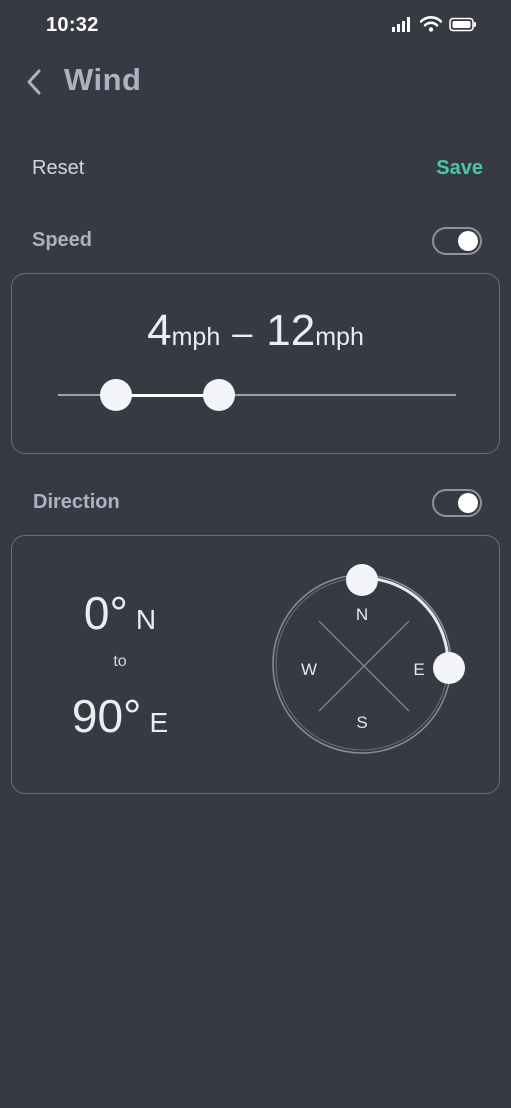 This screenshot has height=1108, width=511. Describe the element at coordinates (362, 614) in the screenshot. I see `compass-n-label: N` at that location.